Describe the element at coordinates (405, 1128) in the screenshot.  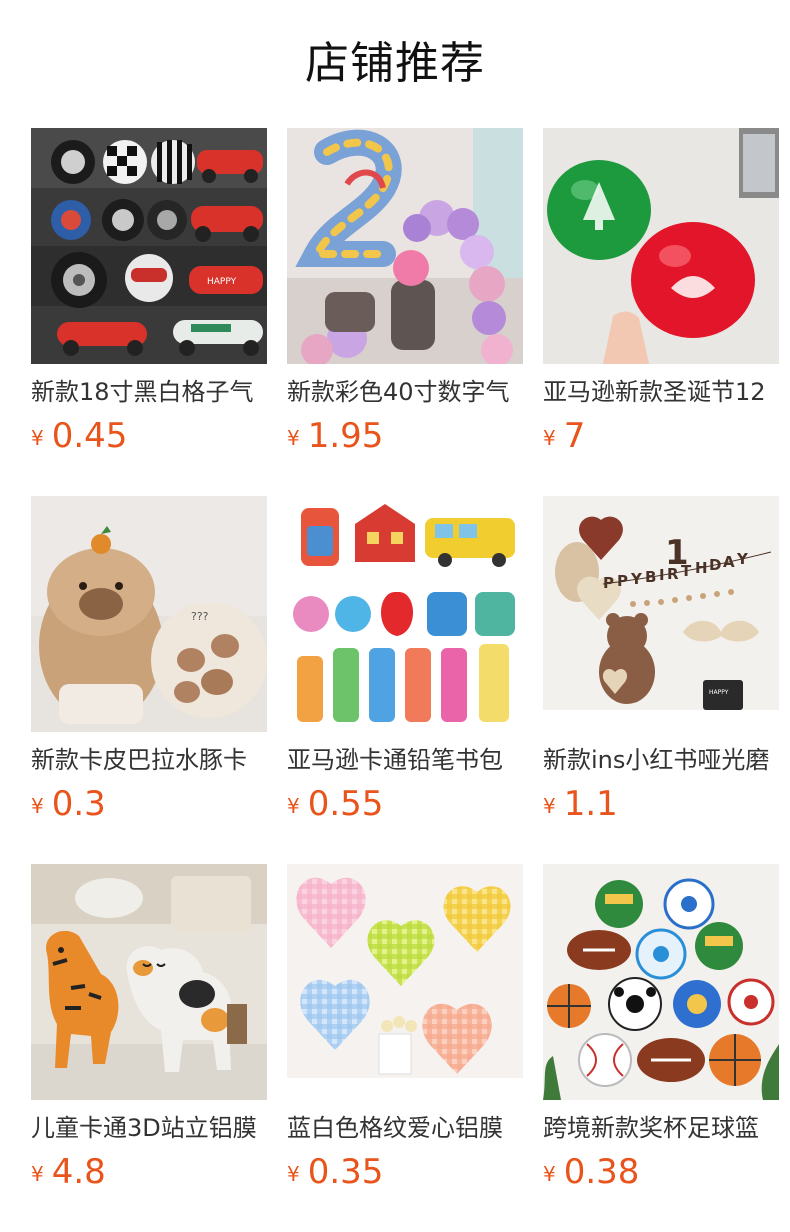
I see `product-name: 蓝白色格纹爱心铝膜` at that location.